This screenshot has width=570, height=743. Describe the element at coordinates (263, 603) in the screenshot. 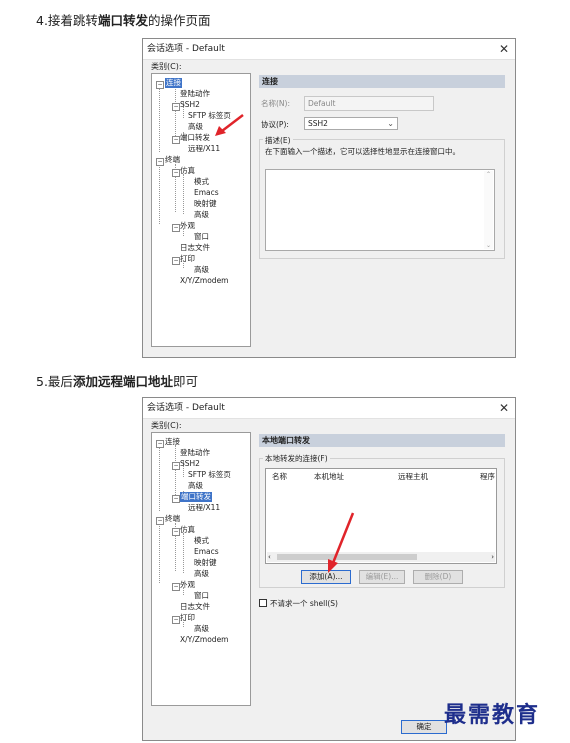

I see `no-shell-checkbox` at that location.